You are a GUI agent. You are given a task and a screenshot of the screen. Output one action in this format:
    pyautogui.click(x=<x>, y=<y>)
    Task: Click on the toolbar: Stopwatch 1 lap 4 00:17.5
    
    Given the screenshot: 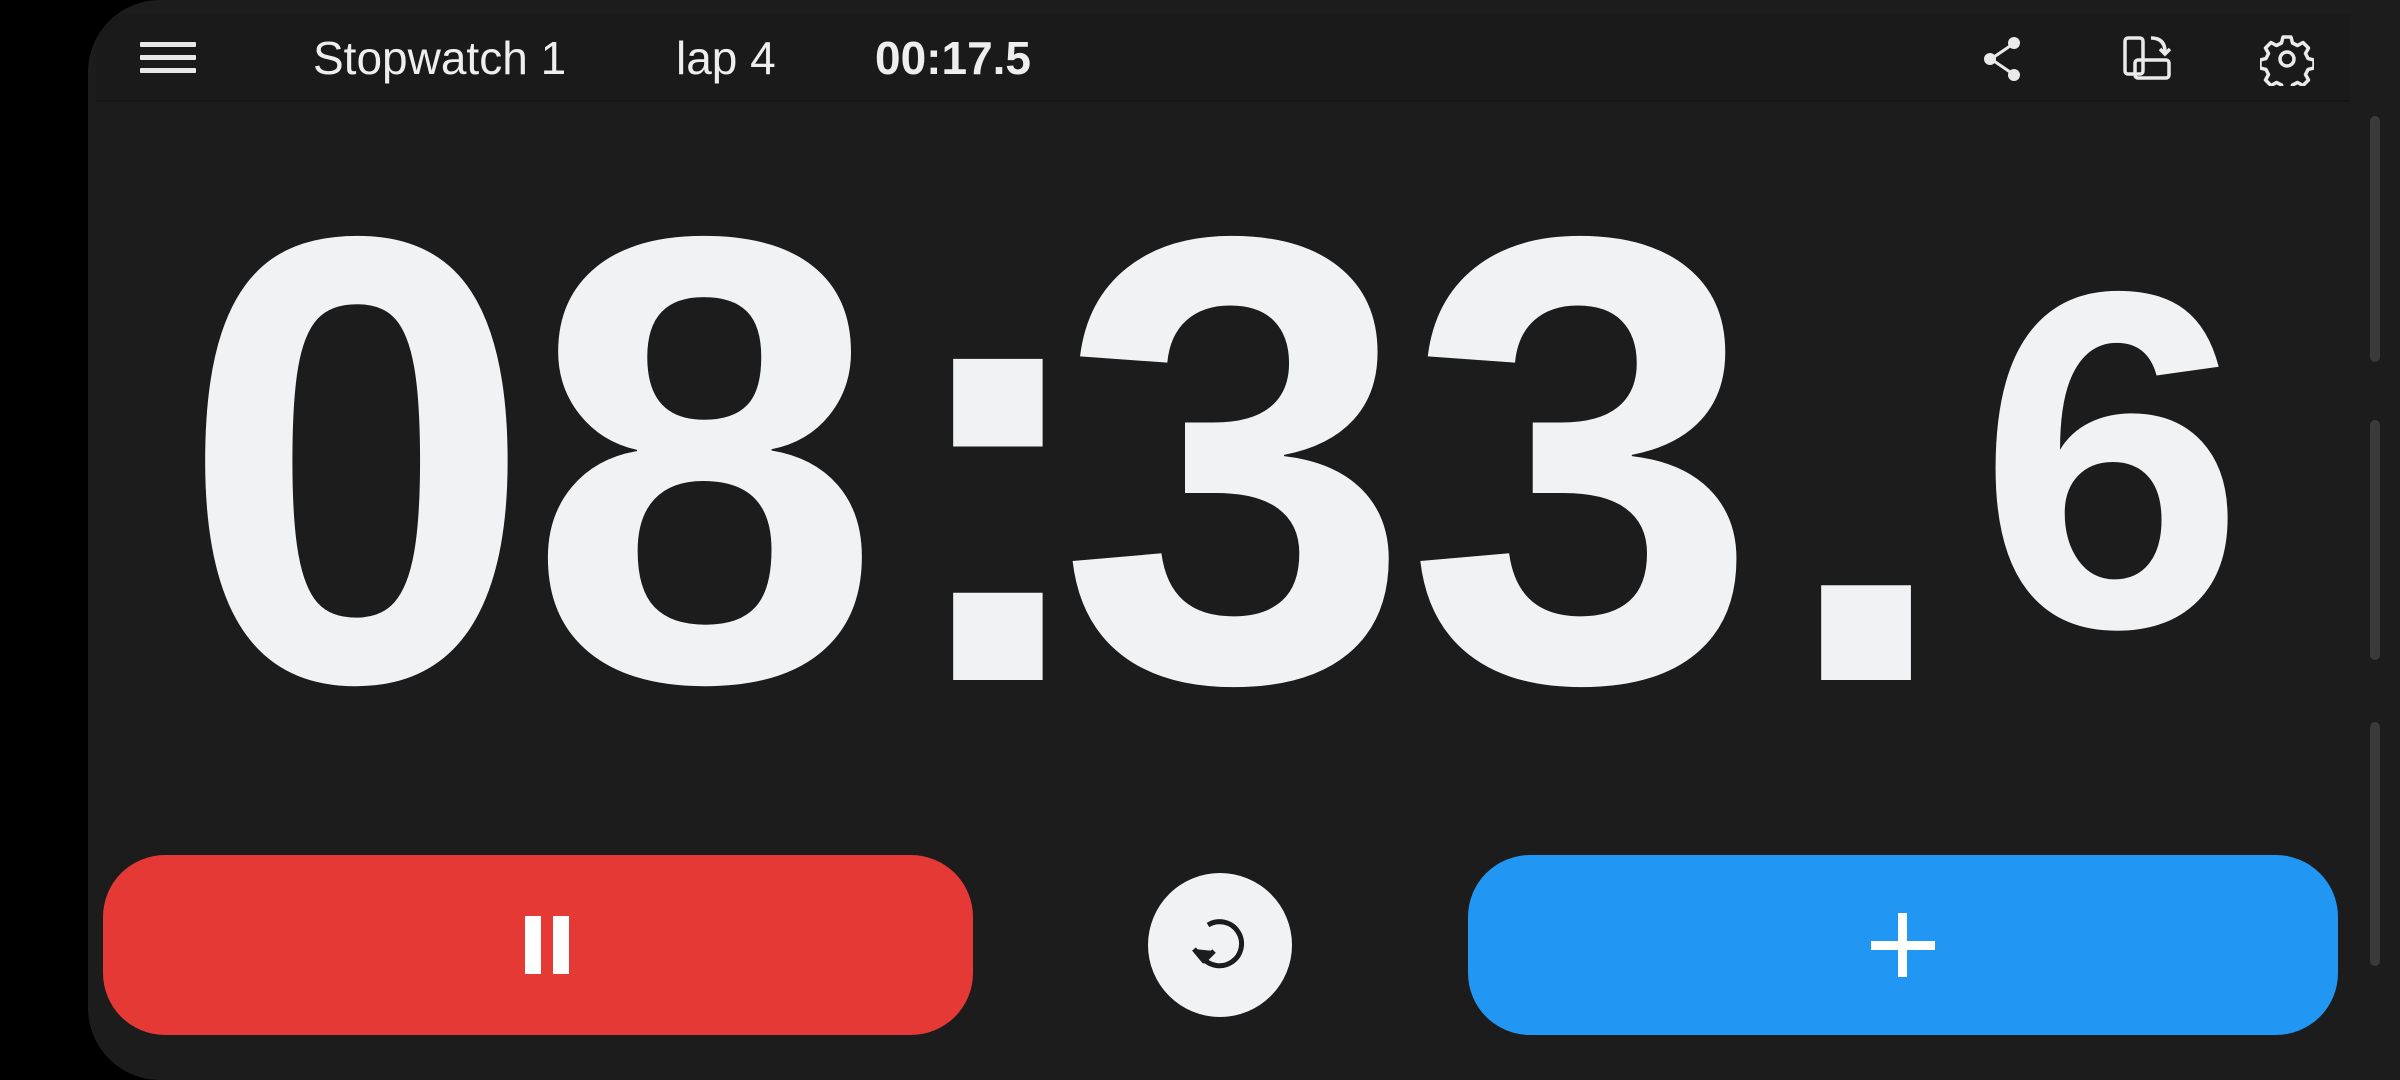 What is the action you would take?
    pyautogui.click(x=1223, y=58)
    